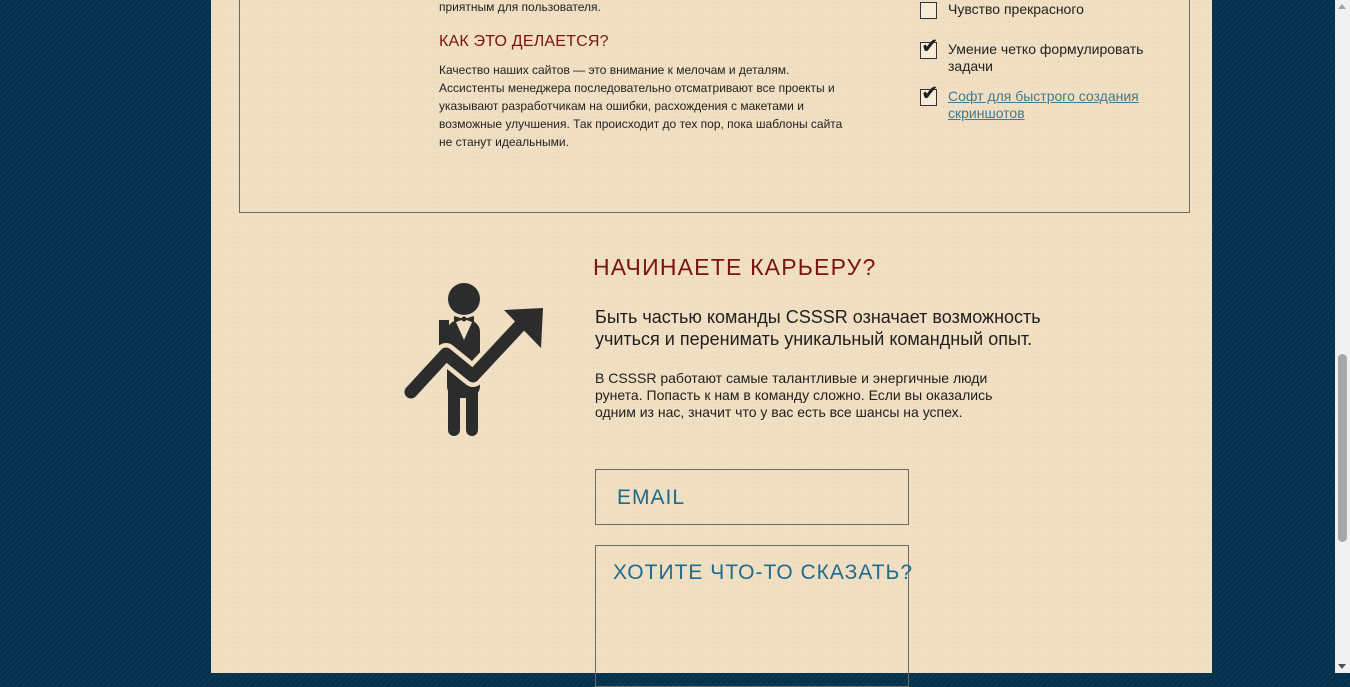  What do you see at coordinates (753, 616) in the screenshot?
I see `message-field: ХОТИТЕ ЧТО-ТО СКАЗАТЬ?` at bounding box center [753, 616].